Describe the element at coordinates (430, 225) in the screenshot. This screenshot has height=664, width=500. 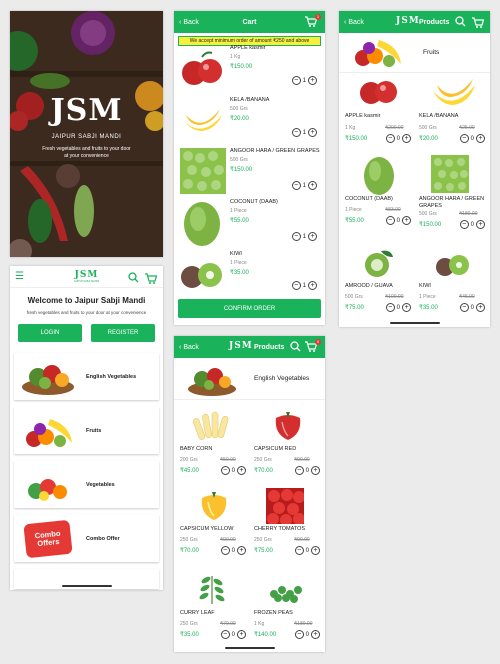
I see `product-price: ₹150.00` at that location.